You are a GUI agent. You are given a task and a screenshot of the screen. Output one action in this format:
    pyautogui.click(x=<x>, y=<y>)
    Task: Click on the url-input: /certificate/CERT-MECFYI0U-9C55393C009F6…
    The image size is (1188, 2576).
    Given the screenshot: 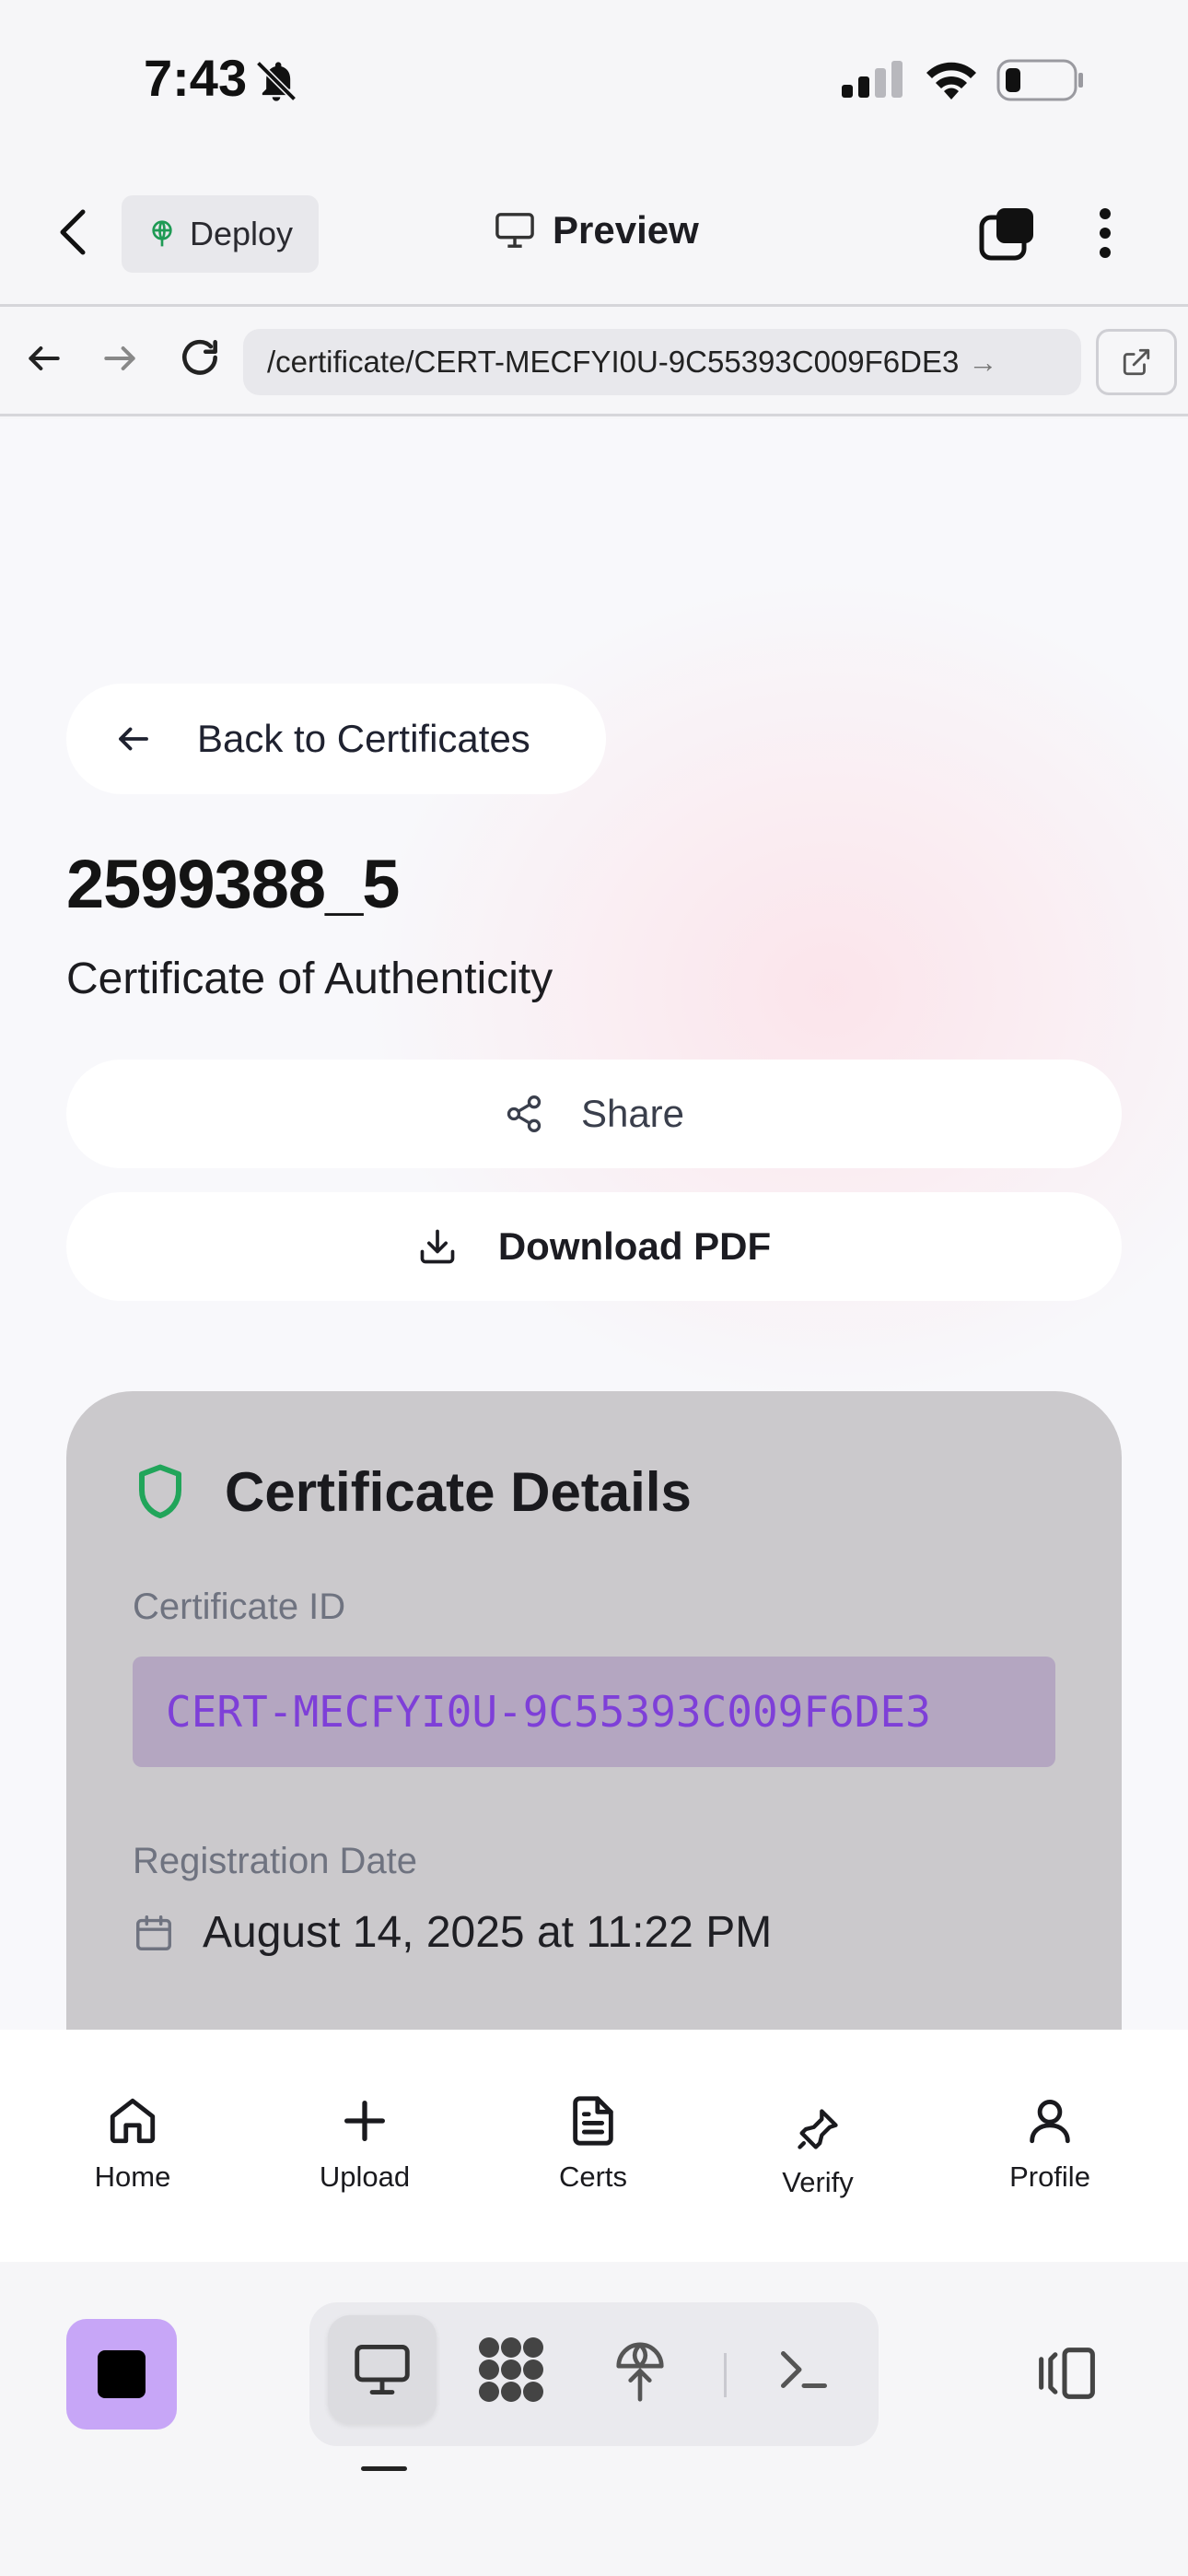 What is the action you would take?
    pyautogui.click(x=662, y=362)
    